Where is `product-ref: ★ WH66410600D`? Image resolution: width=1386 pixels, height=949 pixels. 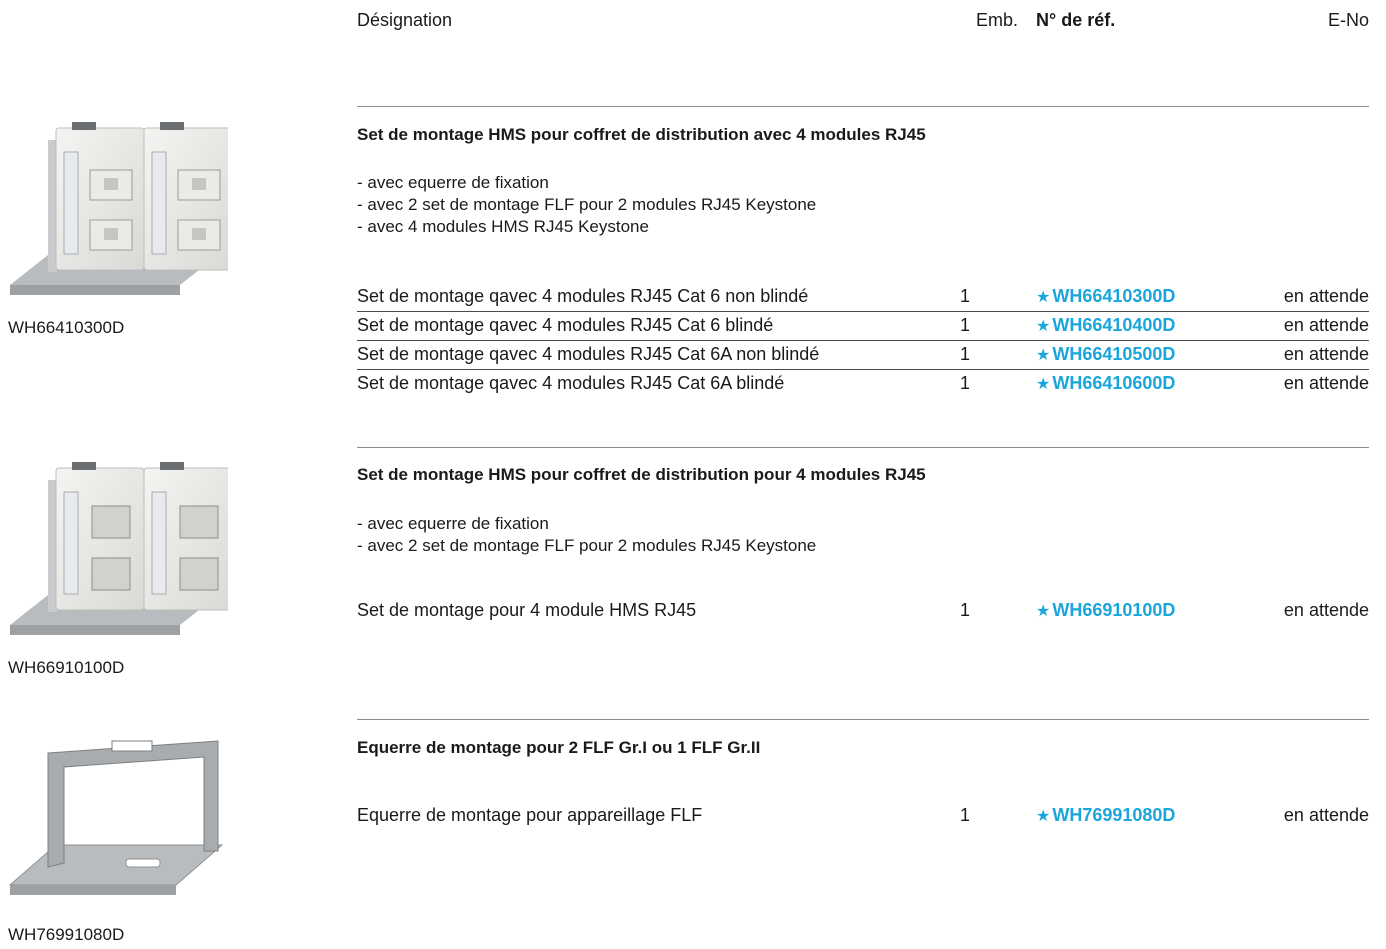
product-ref: ★ WH66410600D is located at coordinates (1105, 383).